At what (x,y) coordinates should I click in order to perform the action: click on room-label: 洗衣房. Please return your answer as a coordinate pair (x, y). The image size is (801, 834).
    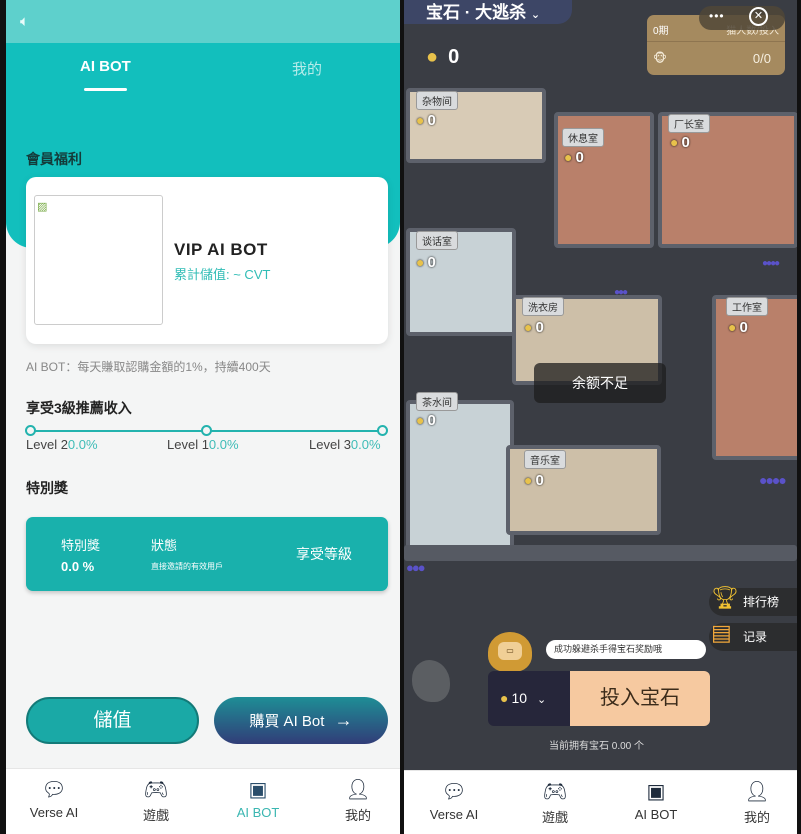
    Looking at the image, I should click on (543, 306).